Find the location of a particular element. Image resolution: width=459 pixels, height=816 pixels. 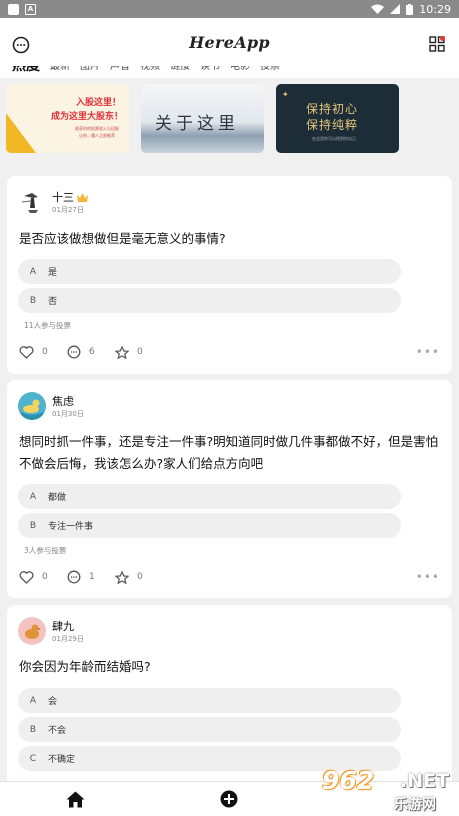

username: 十三 is located at coordinates (70, 197).